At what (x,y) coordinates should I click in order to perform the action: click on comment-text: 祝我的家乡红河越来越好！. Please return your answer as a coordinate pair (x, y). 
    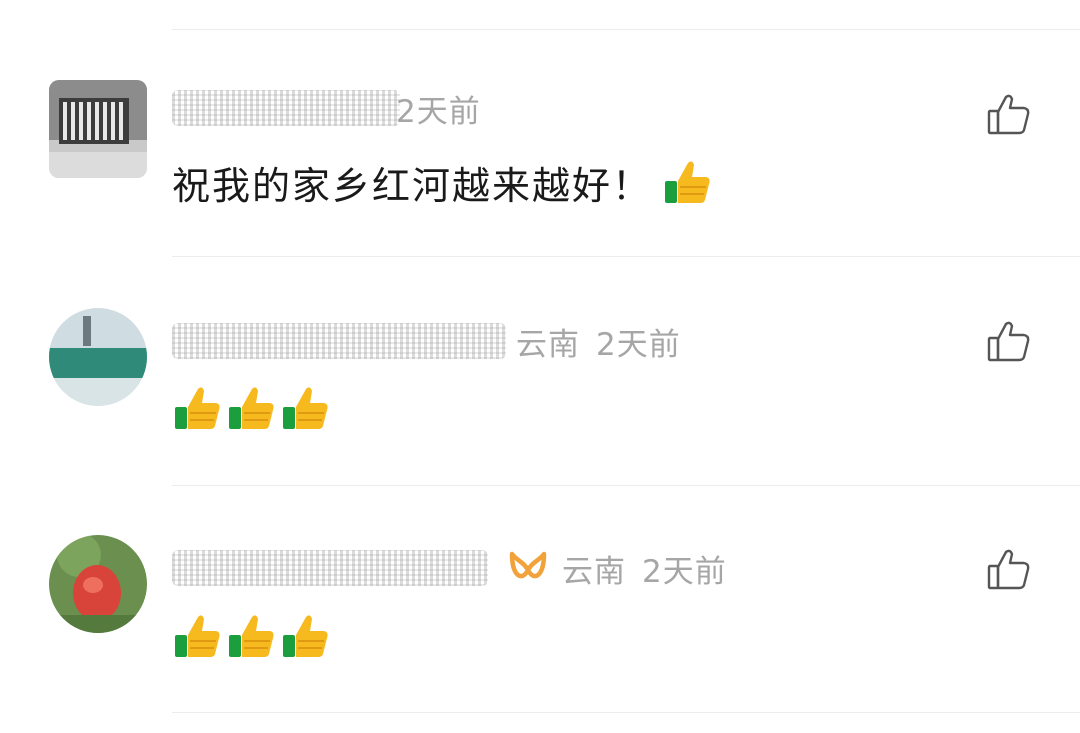
    Looking at the image, I should click on (444, 182).